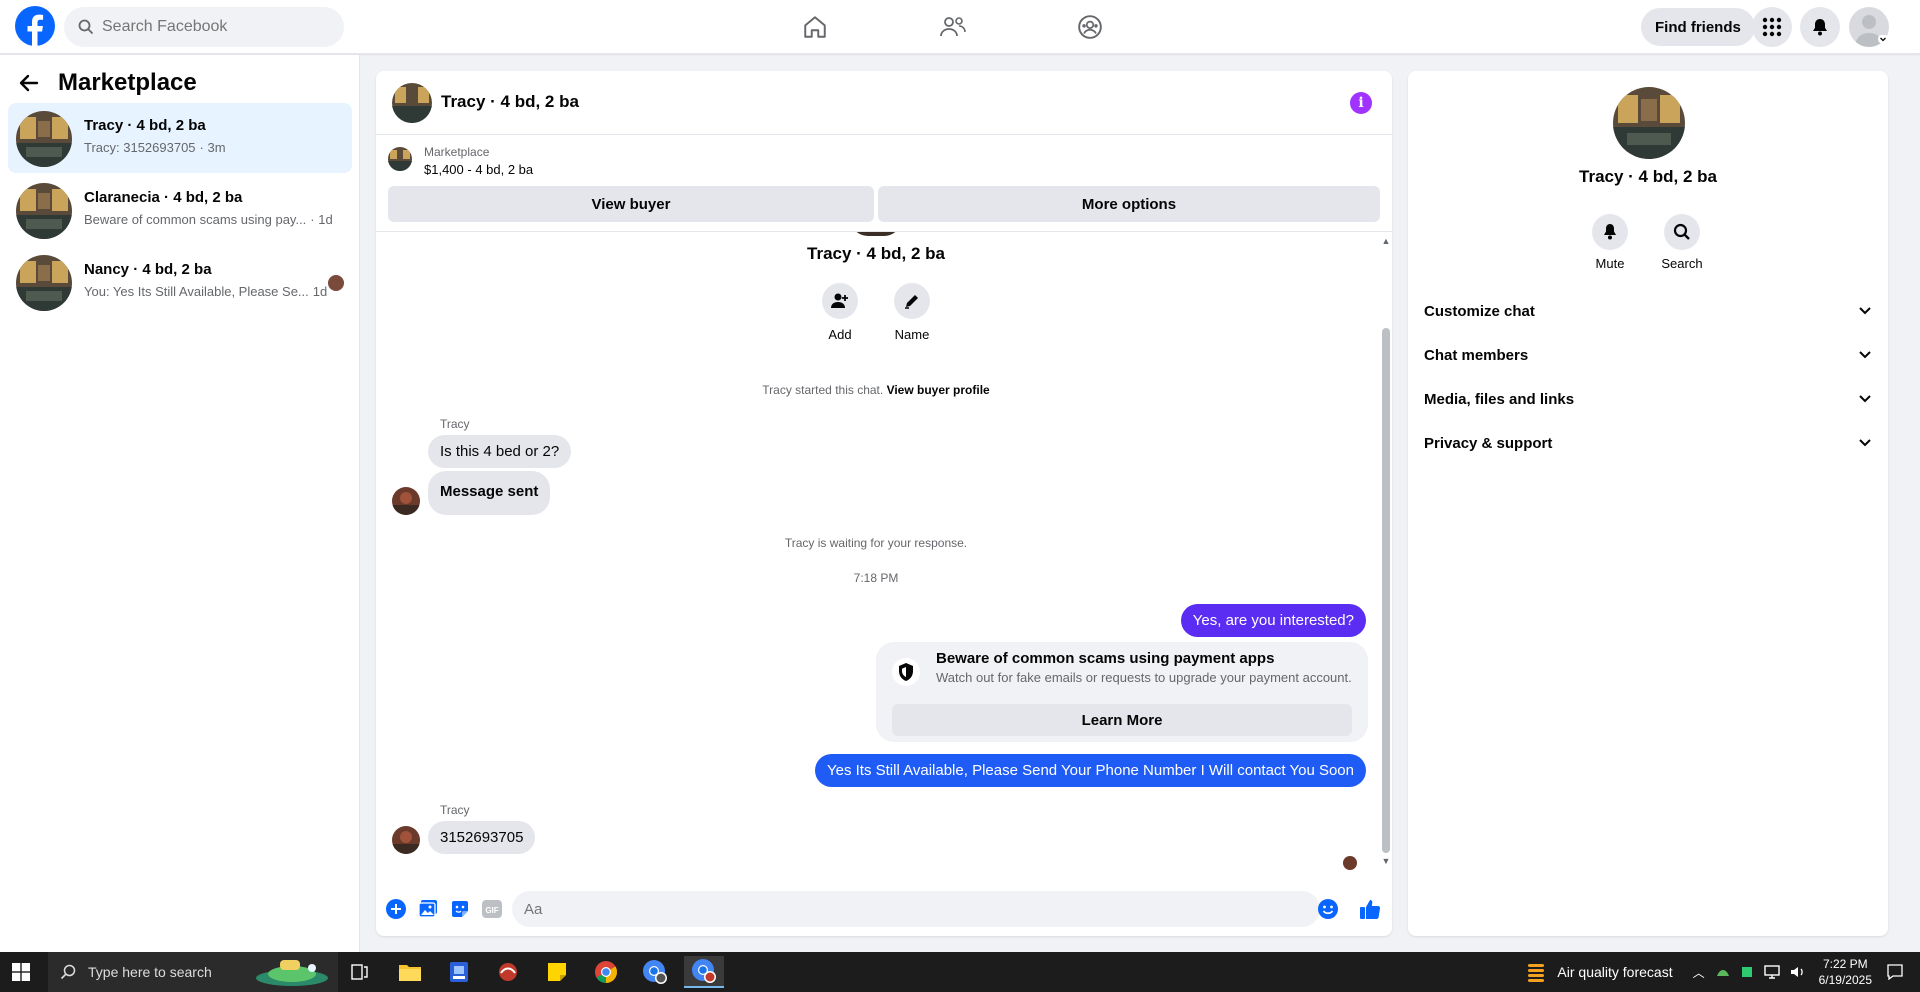  Describe the element at coordinates (406, 840) in the screenshot. I see `sender-avatar` at that location.